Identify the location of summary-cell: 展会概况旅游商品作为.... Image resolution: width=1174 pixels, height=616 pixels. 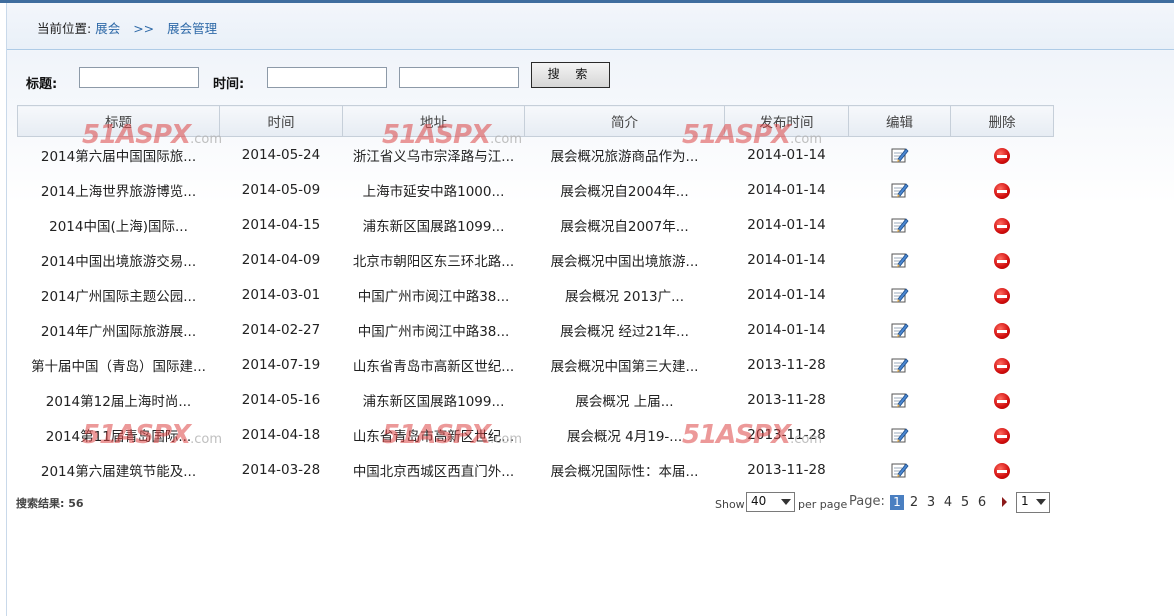
(624, 156).